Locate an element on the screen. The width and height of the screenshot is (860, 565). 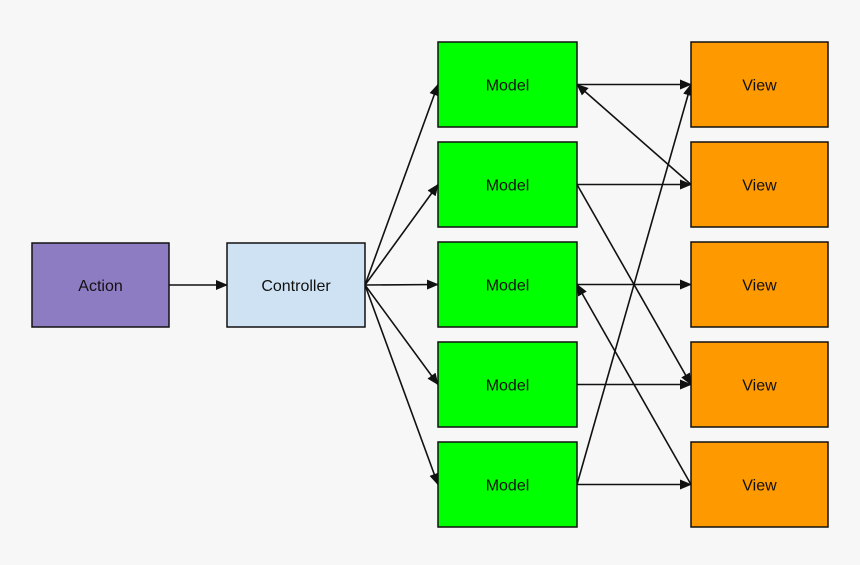
node-model3: Model is located at coordinates (507, 284).